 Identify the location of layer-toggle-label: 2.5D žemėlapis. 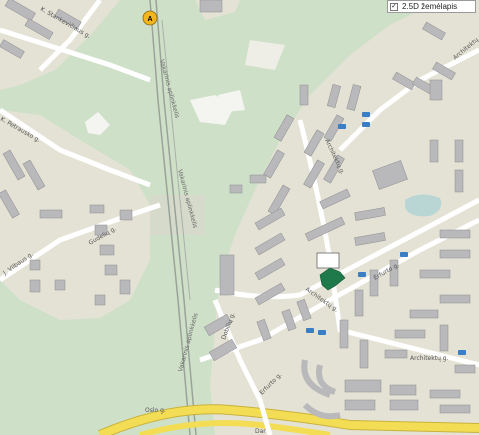
(430, 6).